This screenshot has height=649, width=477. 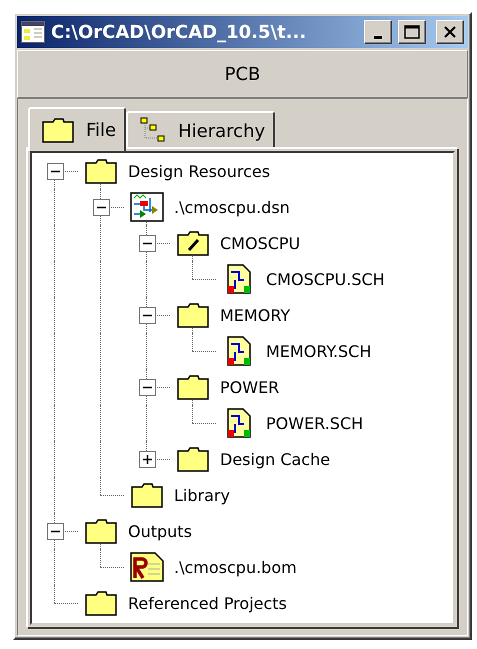 I want to click on tree-item: Design Cache, so click(x=275, y=459).